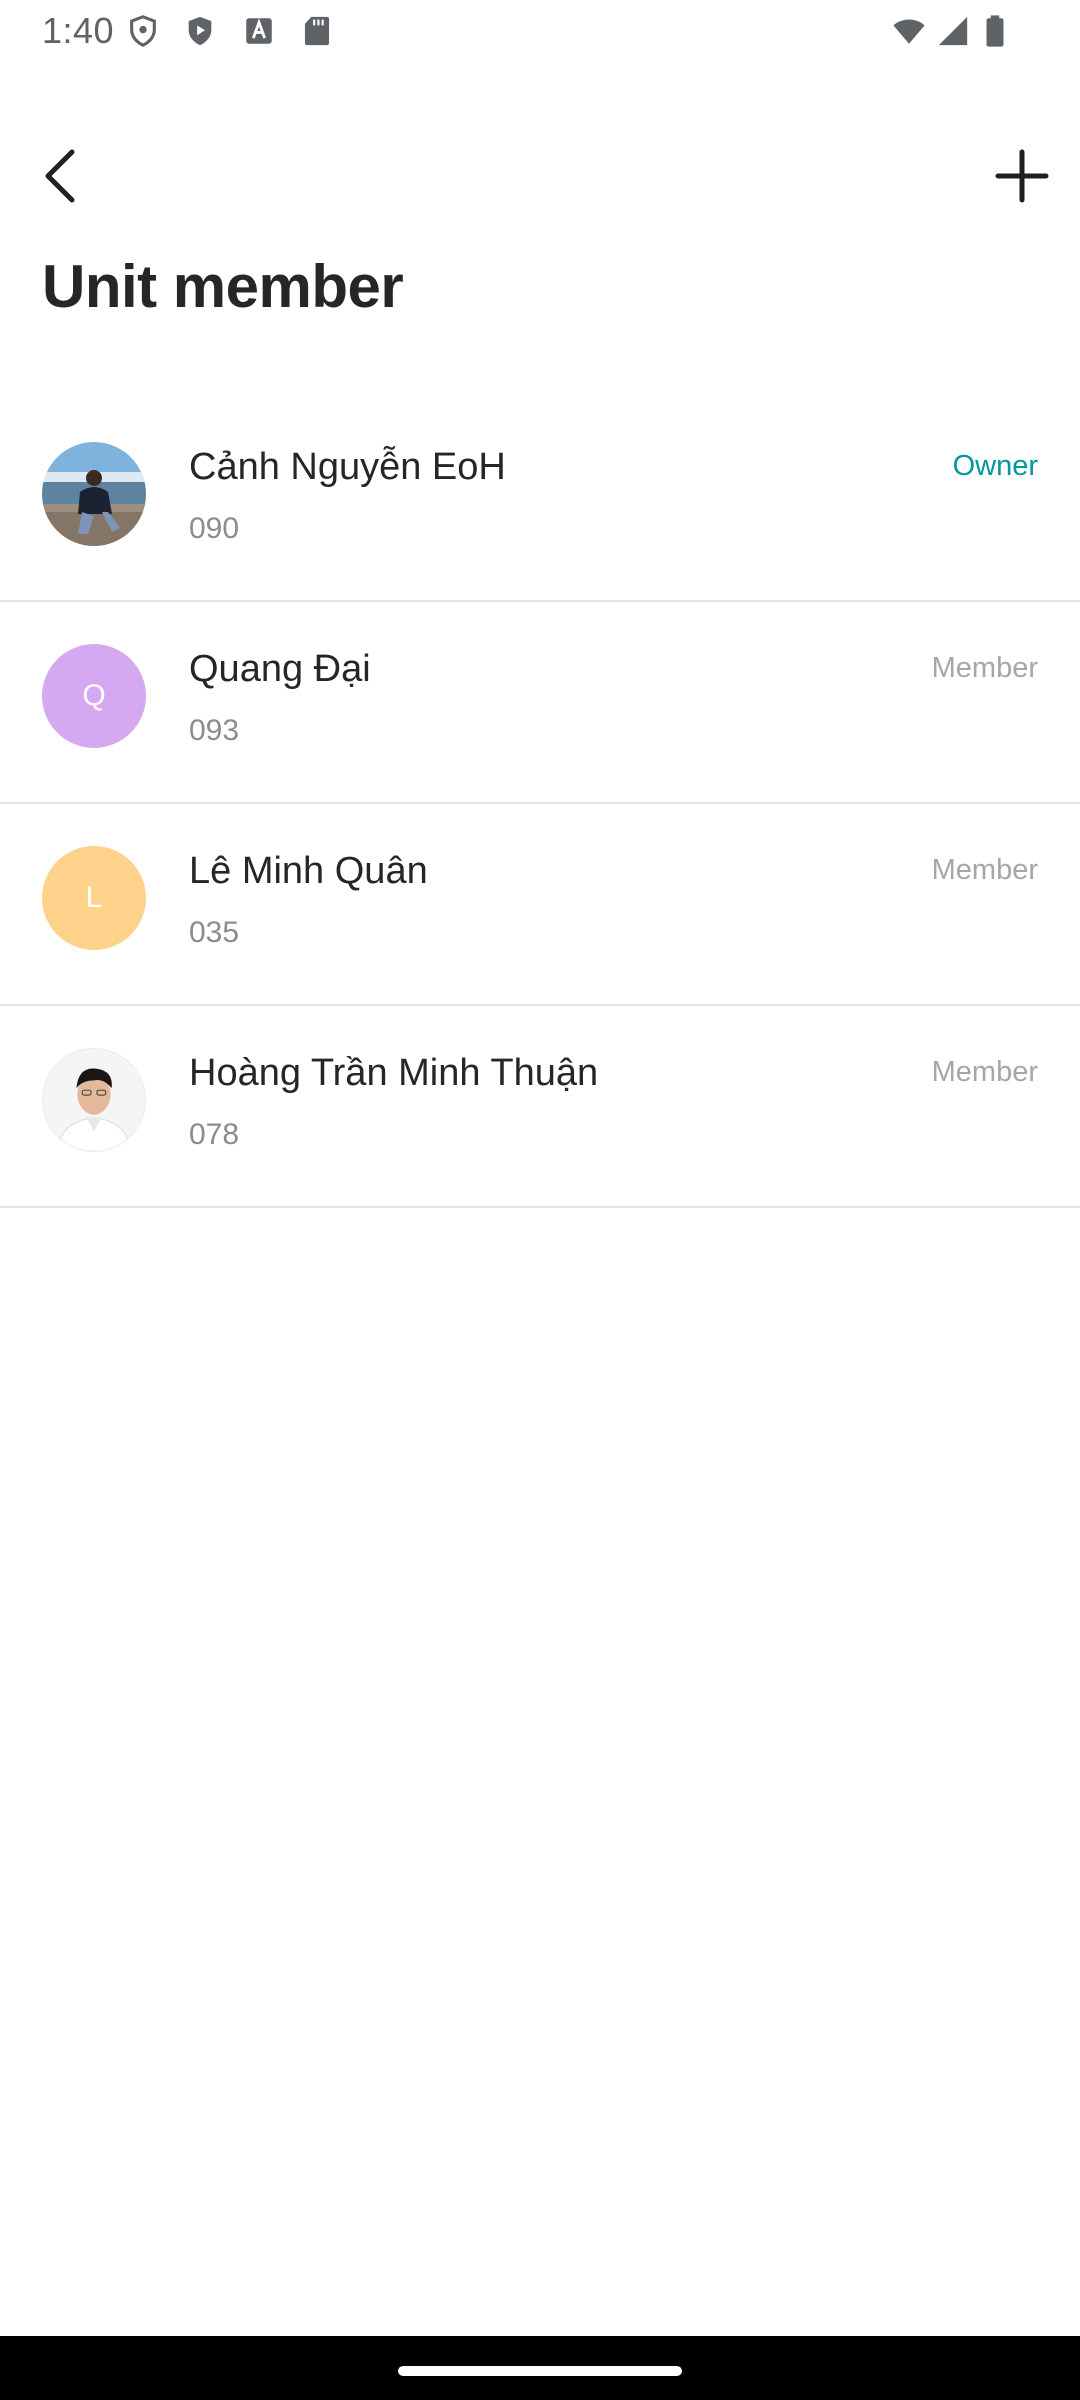 The height and width of the screenshot is (2400, 1080). What do you see at coordinates (540, 501) in the screenshot?
I see `member-row: Cảnh Nguyễn EoH 090 Owner` at bounding box center [540, 501].